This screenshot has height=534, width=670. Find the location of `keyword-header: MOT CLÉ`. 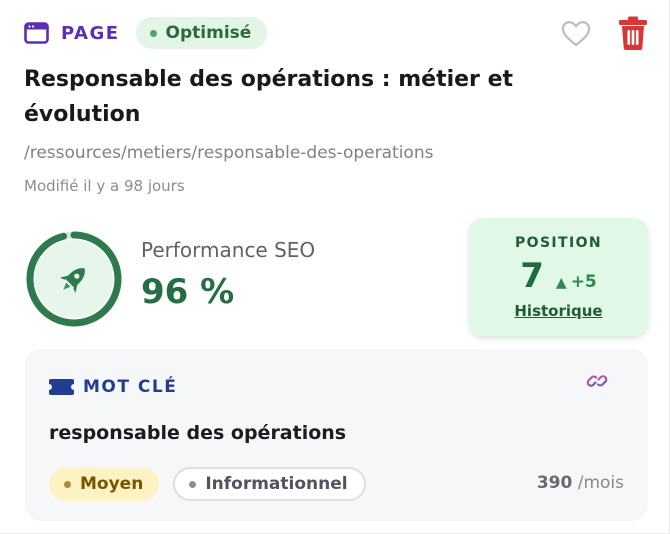

keyword-header: MOT CLÉ is located at coordinates (113, 387).